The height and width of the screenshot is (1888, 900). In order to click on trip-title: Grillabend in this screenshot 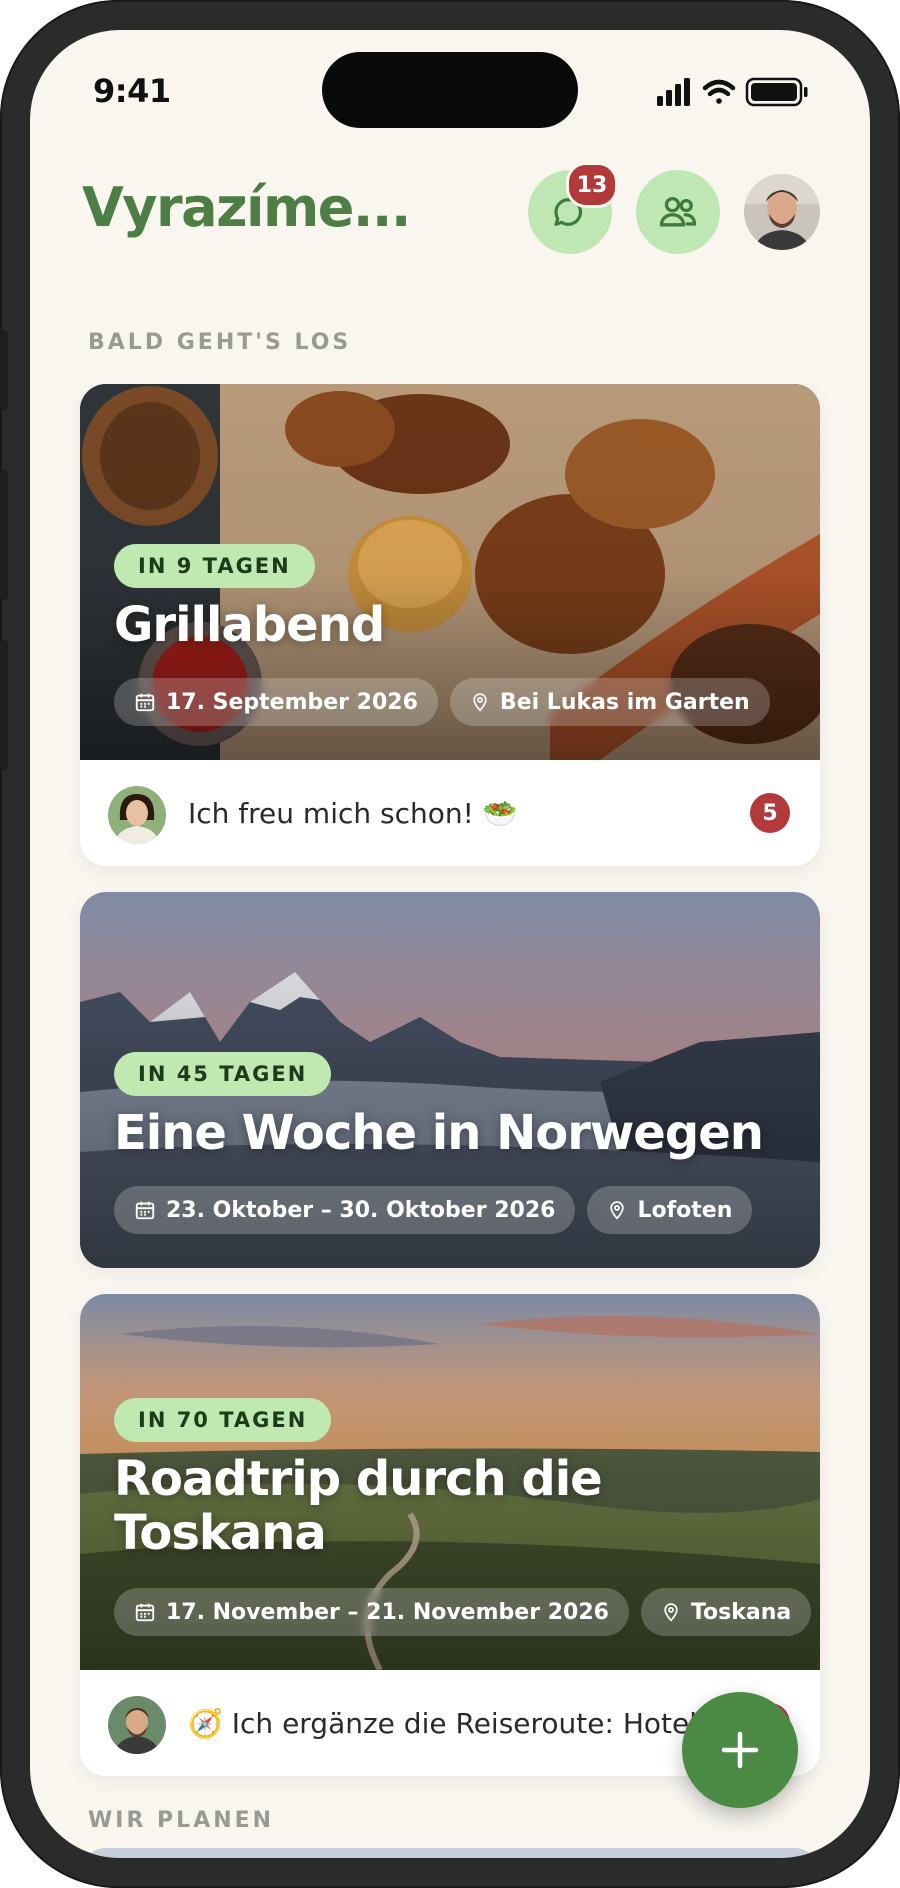, I will do `click(249, 625)`.